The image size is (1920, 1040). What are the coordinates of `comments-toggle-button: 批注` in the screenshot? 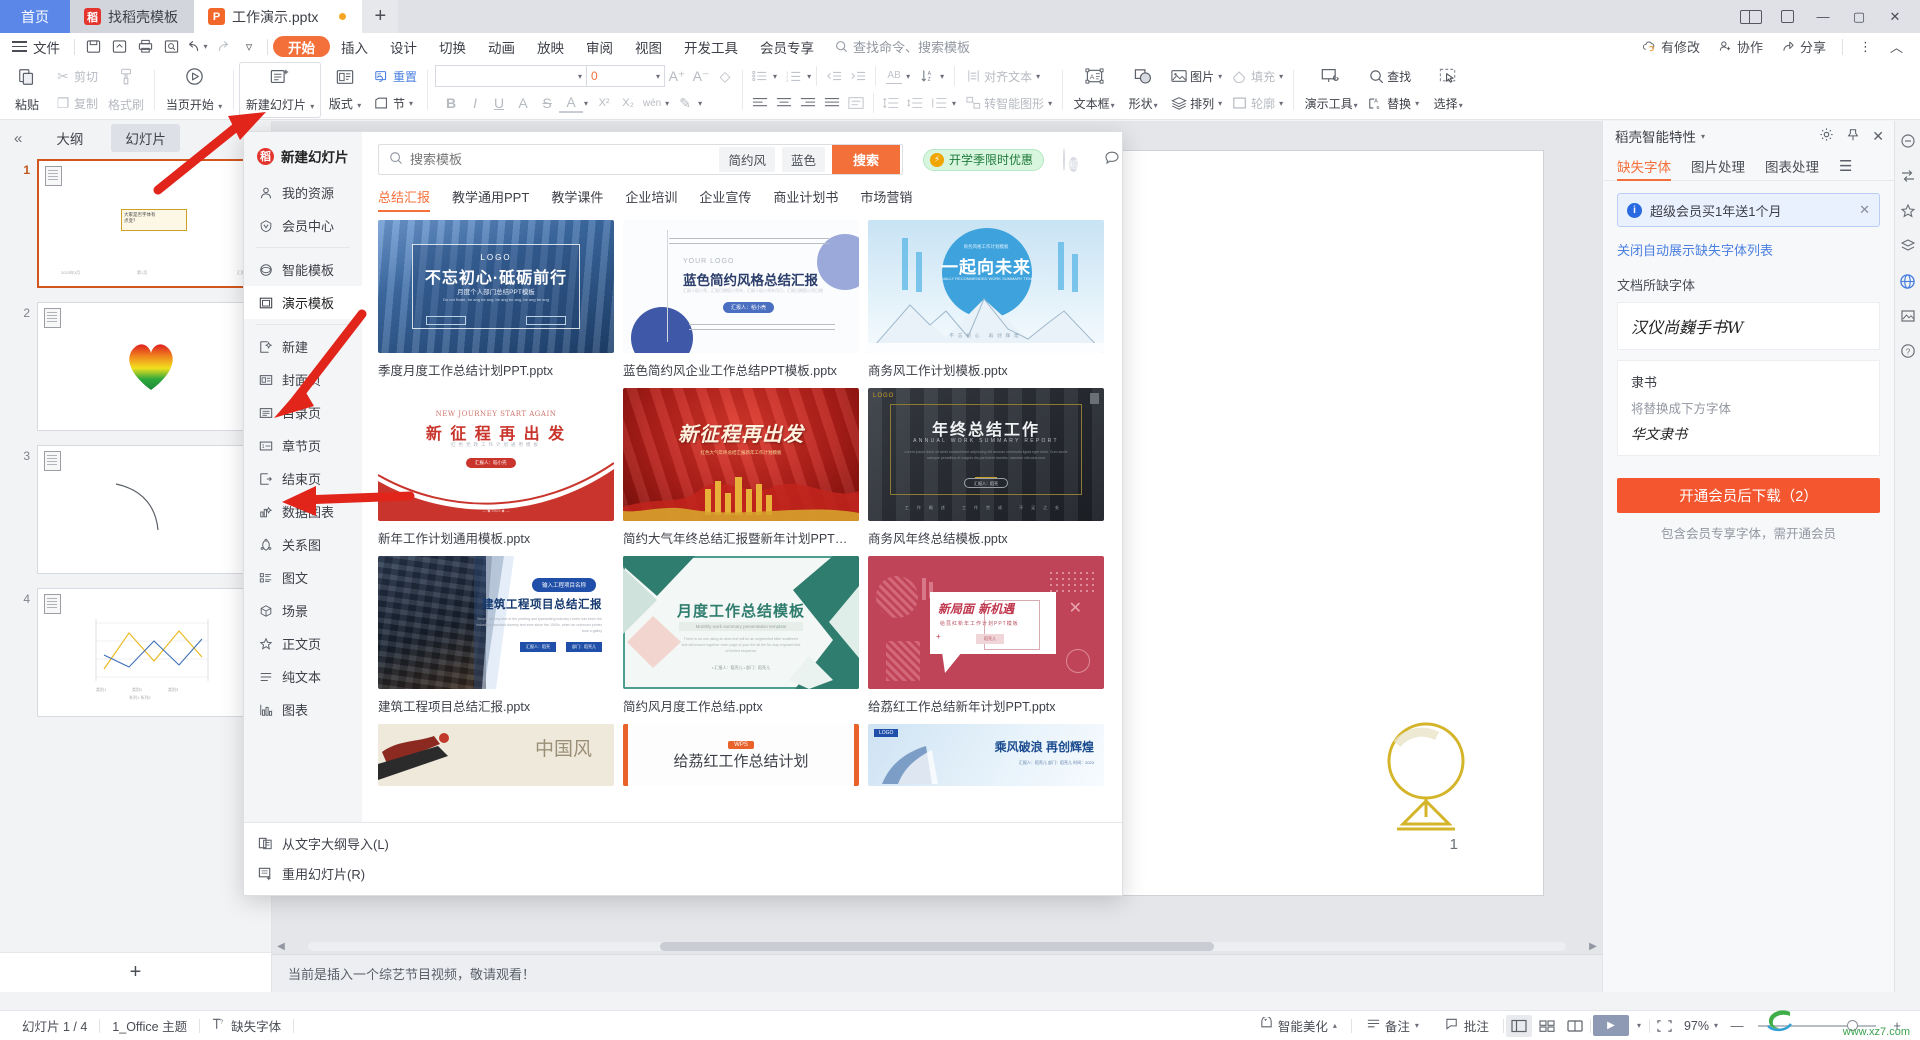 It's located at (1467, 1025).